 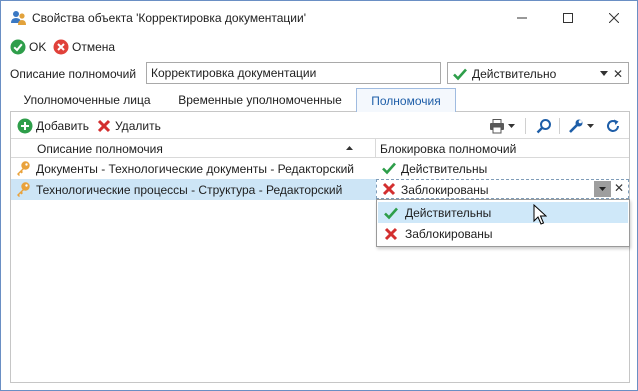 What do you see at coordinates (260, 100) in the screenshot?
I see `tab-temporary-authorized: Временные уполномоченные` at bounding box center [260, 100].